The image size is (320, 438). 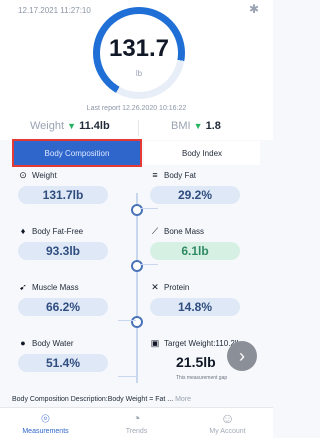 What do you see at coordinates (23, 343) in the screenshot?
I see `water-drop-icon: ●` at bounding box center [23, 343].